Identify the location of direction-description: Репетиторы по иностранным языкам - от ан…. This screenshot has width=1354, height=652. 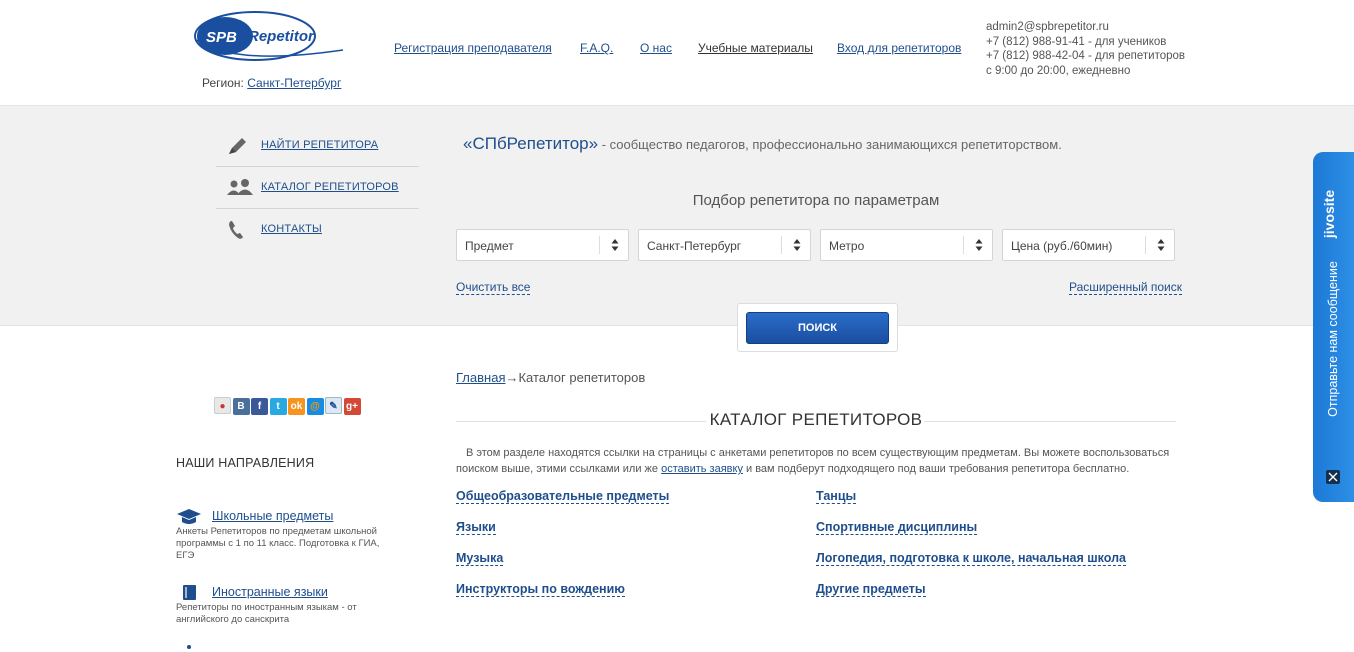
(266, 613).